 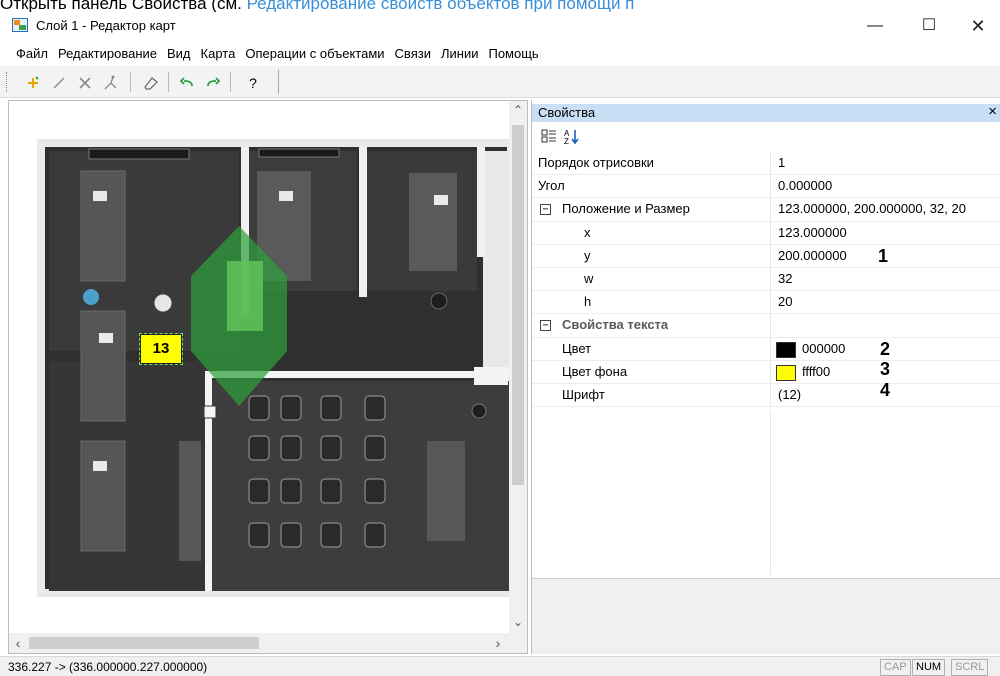 I want to click on properties-title: Свойства, so click(x=567, y=112).